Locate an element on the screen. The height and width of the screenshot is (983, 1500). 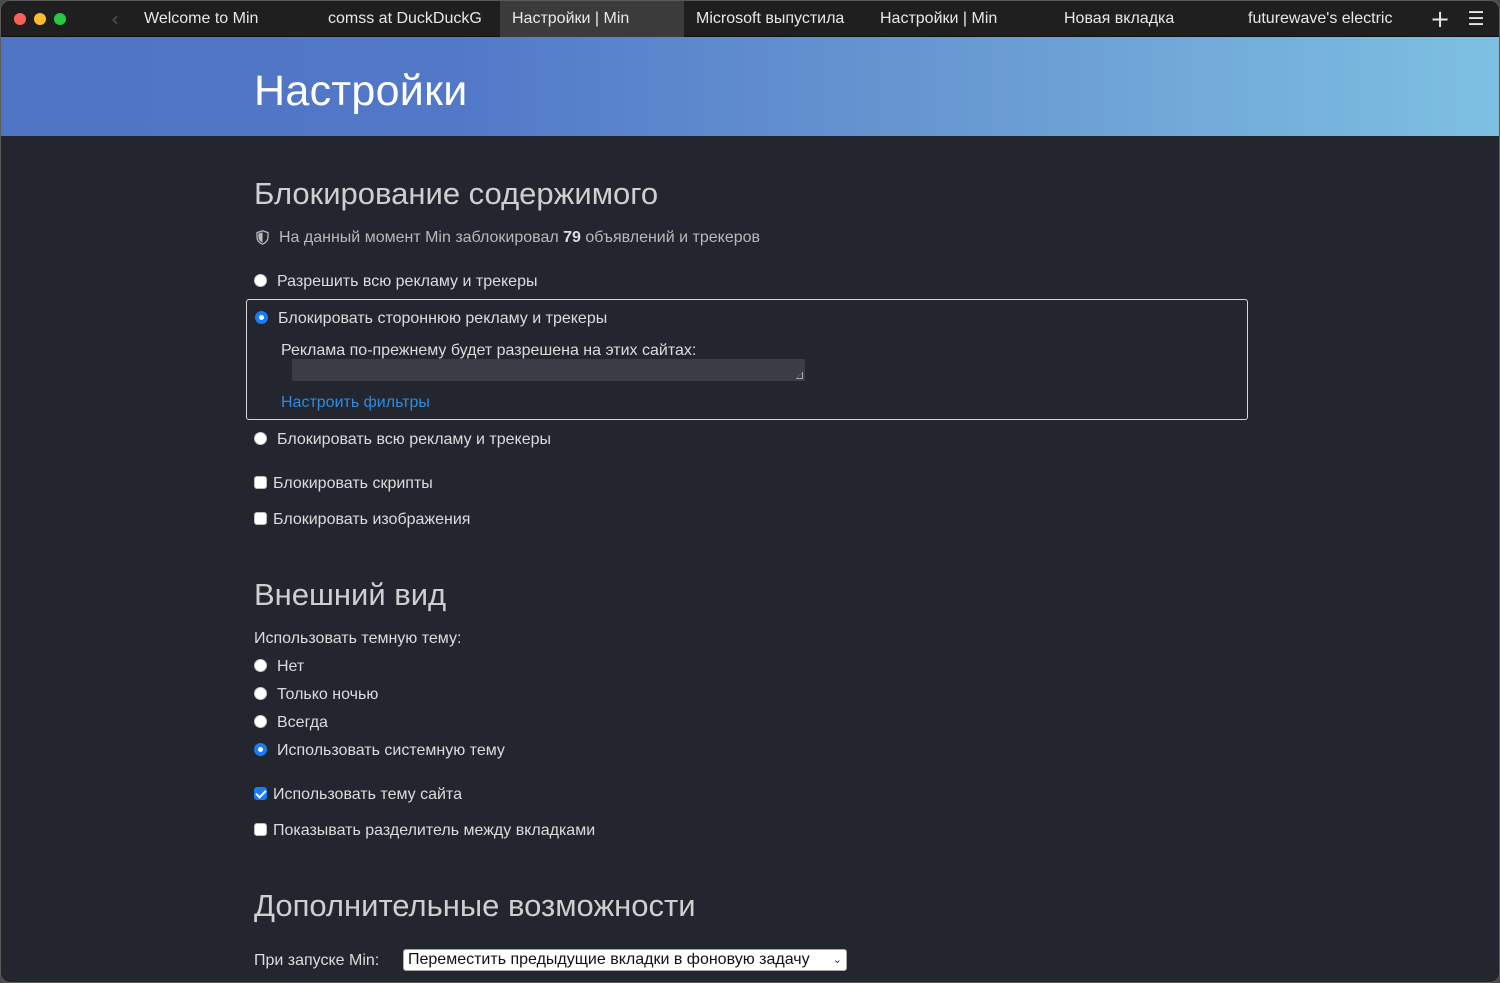
block-images-checkbox is located at coordinates (260, 518).